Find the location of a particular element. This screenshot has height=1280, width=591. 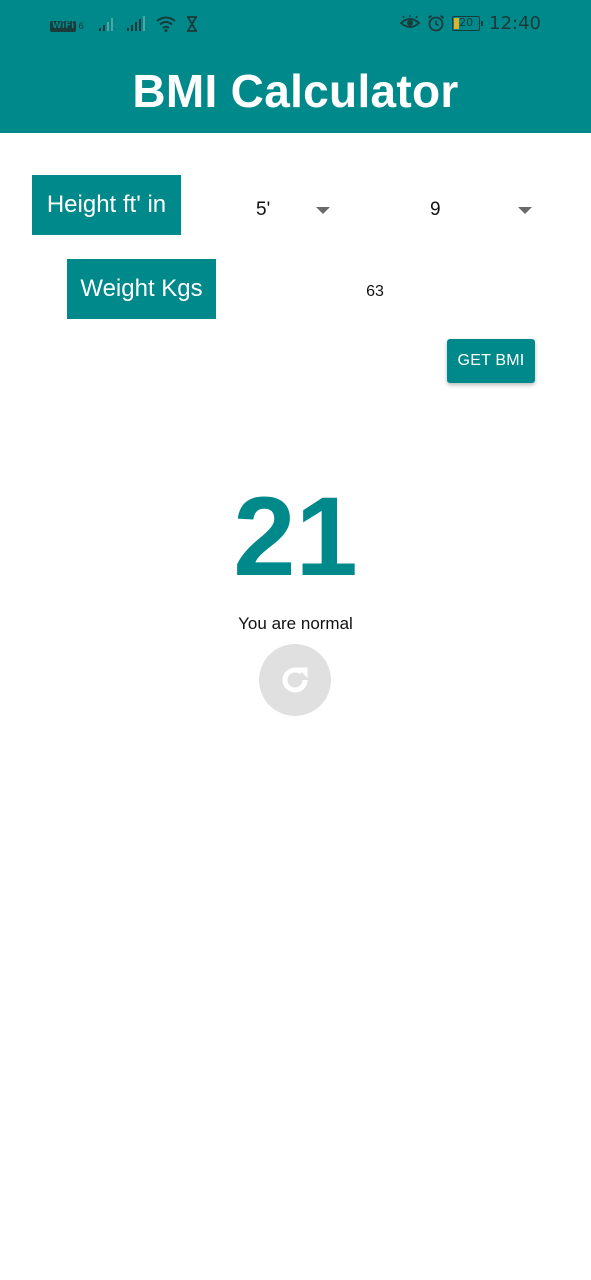

page-title: BMI Calculator is located at coordinates (295, 91).